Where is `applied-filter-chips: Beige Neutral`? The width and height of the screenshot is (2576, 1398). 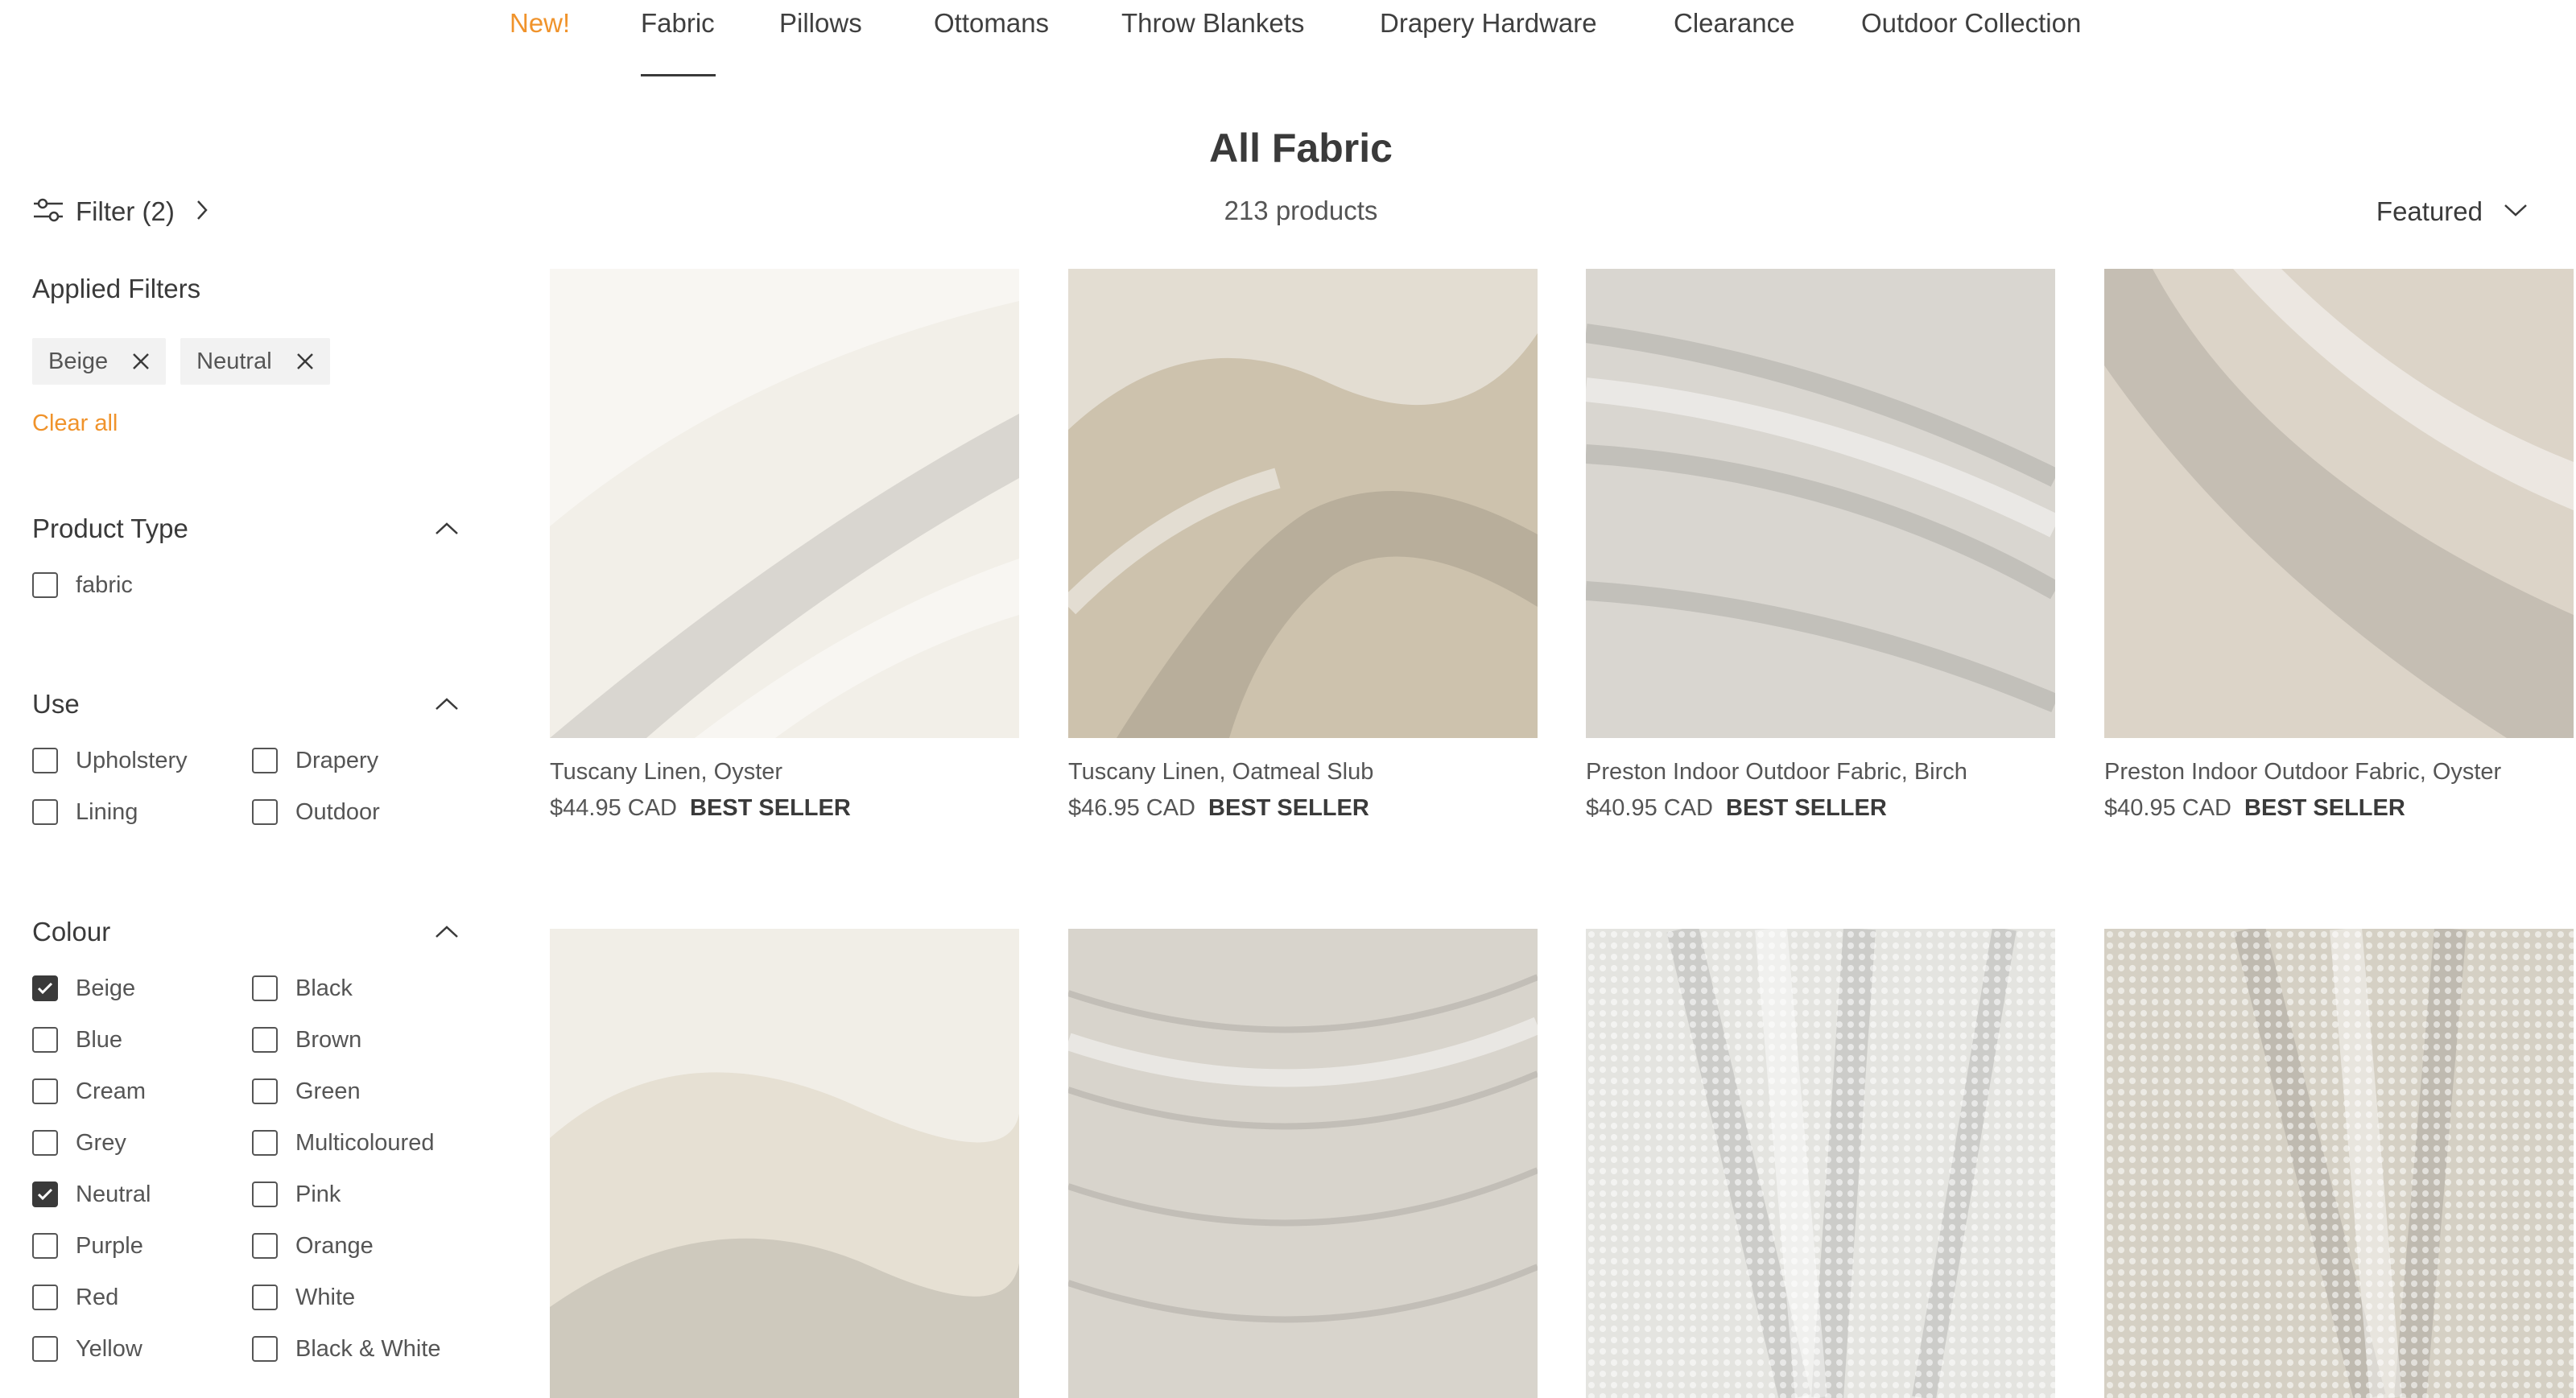
applied-filter-chips: Beige Neutral is located at coordinates (249, 361).